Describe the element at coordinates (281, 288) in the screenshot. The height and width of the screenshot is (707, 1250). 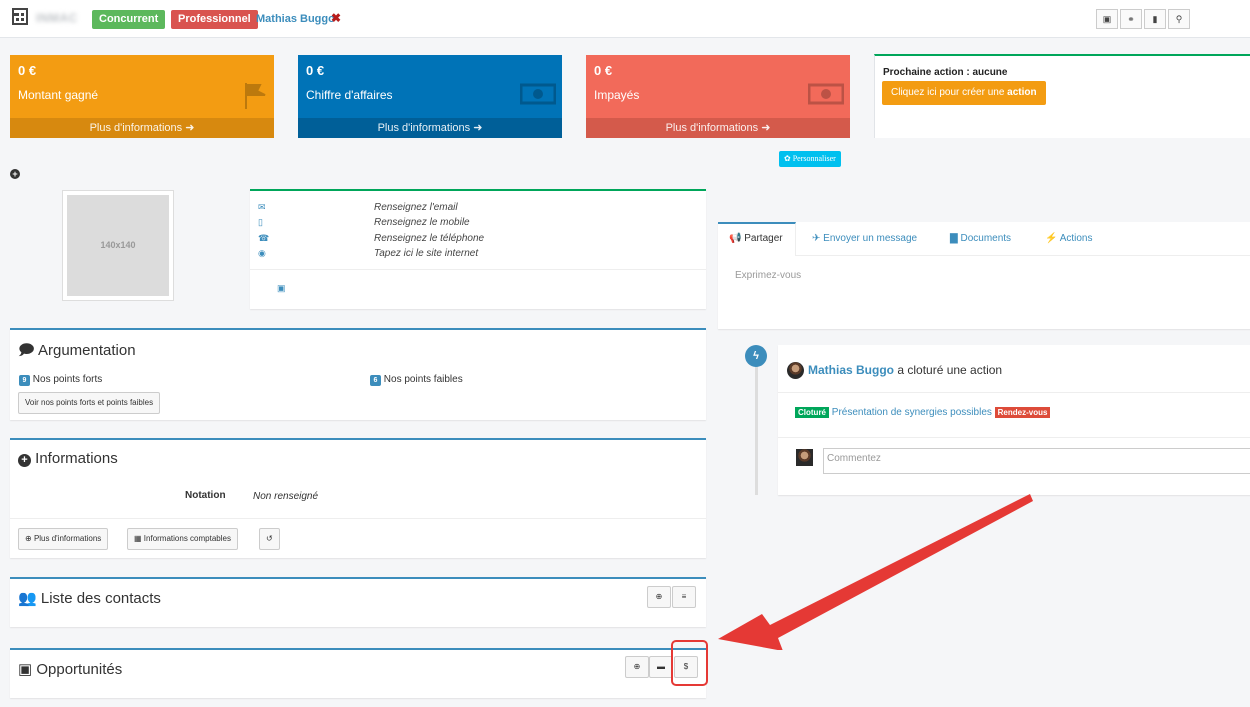
I see `address-card-icon: ▣` at that location.